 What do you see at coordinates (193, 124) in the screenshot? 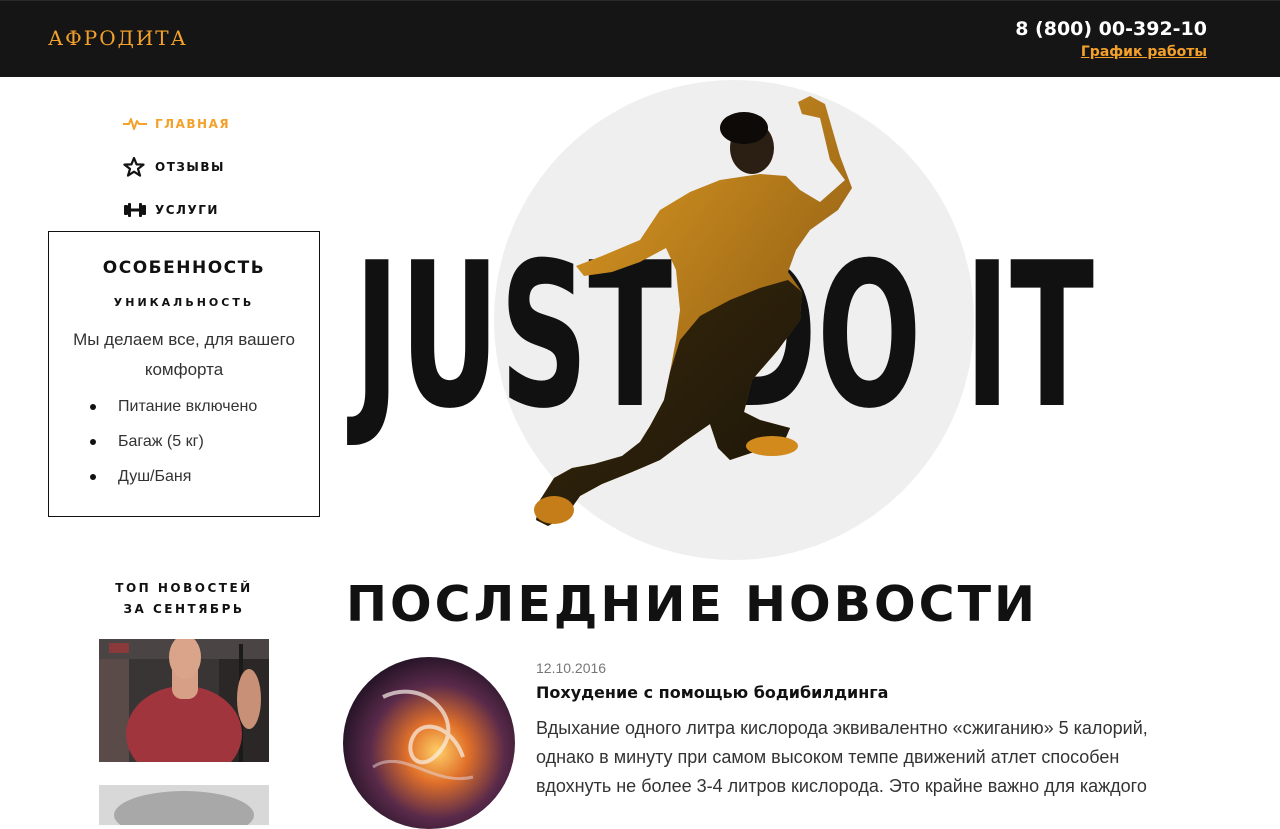
I see `nav-item-label: ГЛАВНАЯ` at bounding box center [193, 124].